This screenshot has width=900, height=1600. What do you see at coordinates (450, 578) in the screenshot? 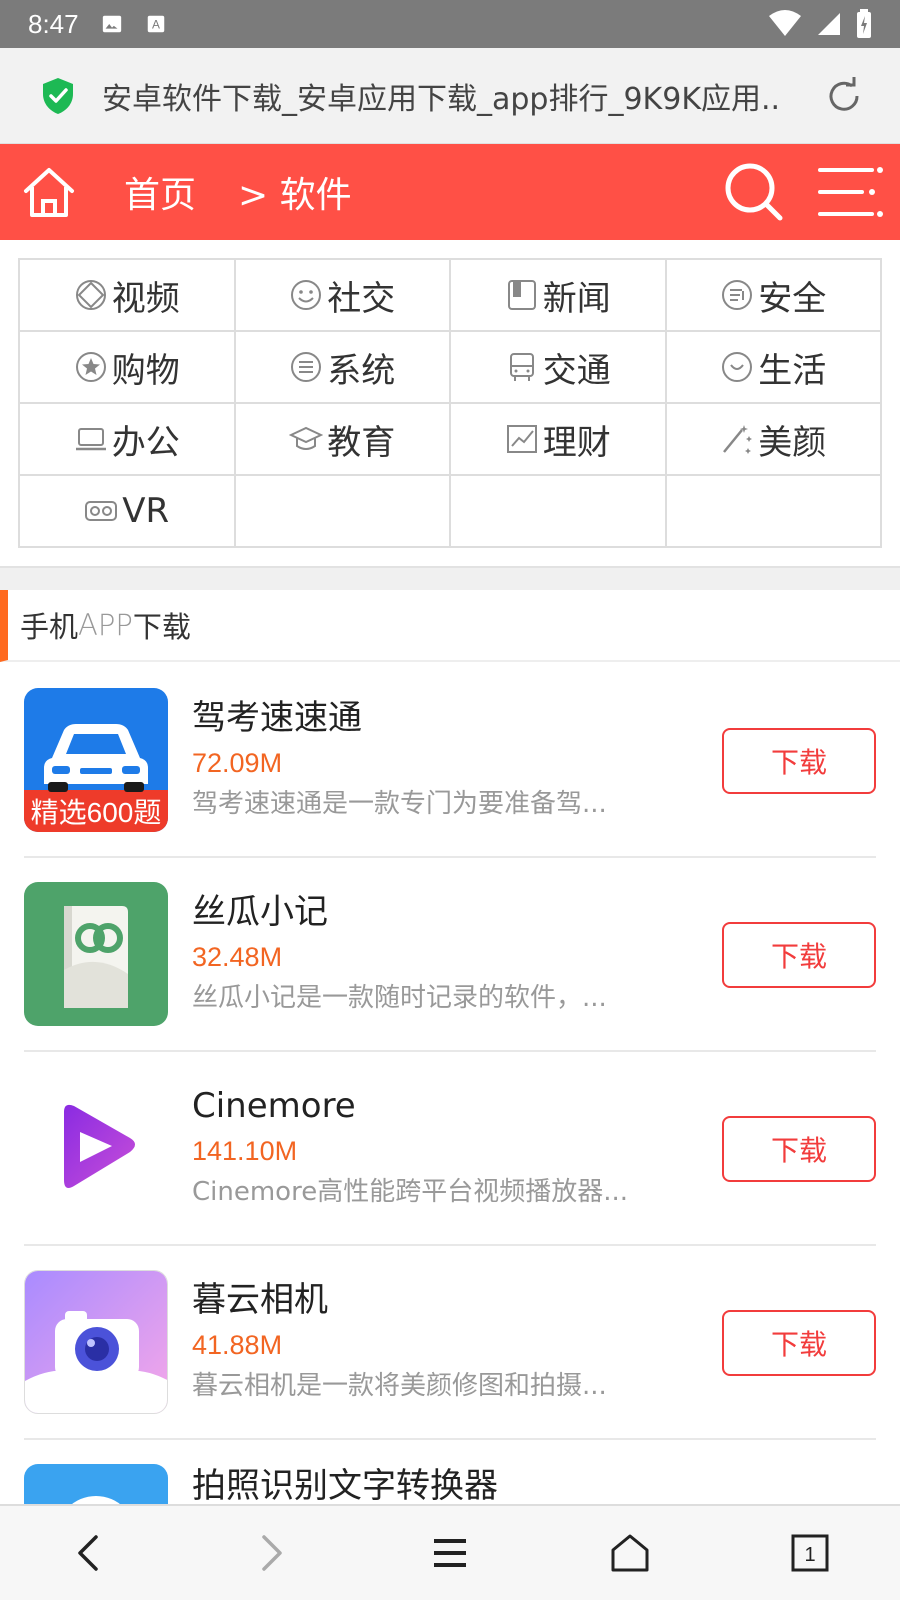
I see `section-divider` at bounding box center [450, 578].